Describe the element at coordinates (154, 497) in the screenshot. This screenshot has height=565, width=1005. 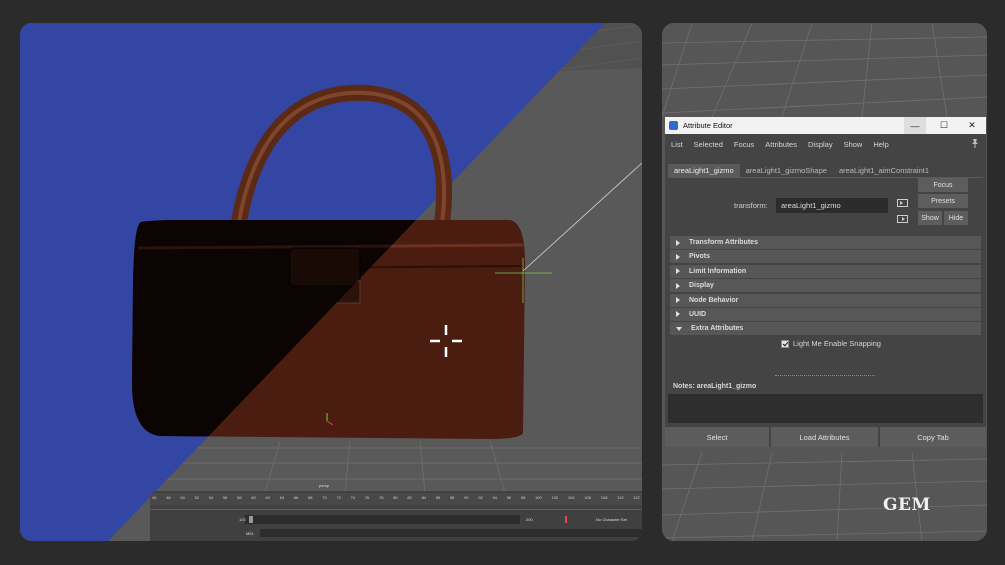
I see `timeline-tick-label: 46` at that location.